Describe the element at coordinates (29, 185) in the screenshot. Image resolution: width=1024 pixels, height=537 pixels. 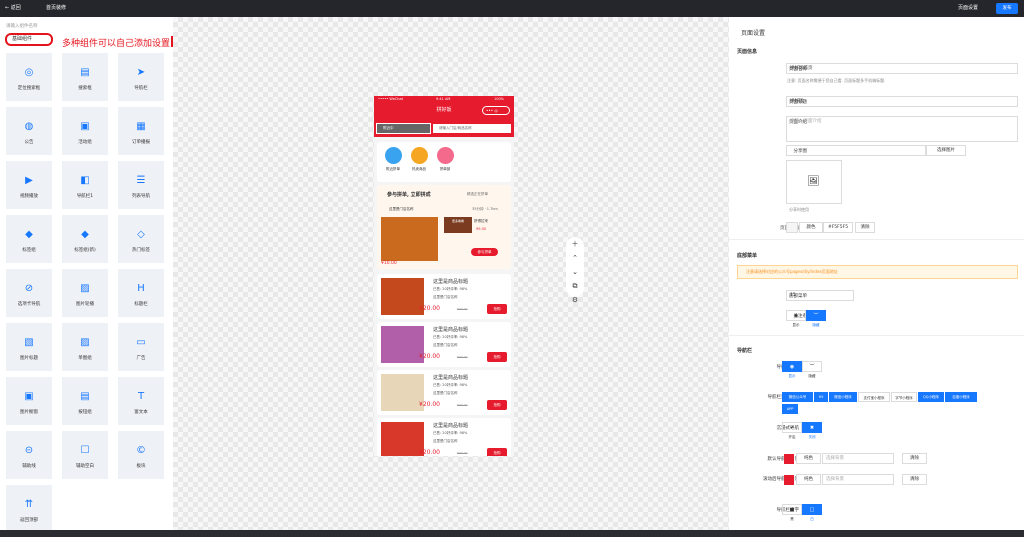
I see `component-item: ▶ 视频播放` at that location.